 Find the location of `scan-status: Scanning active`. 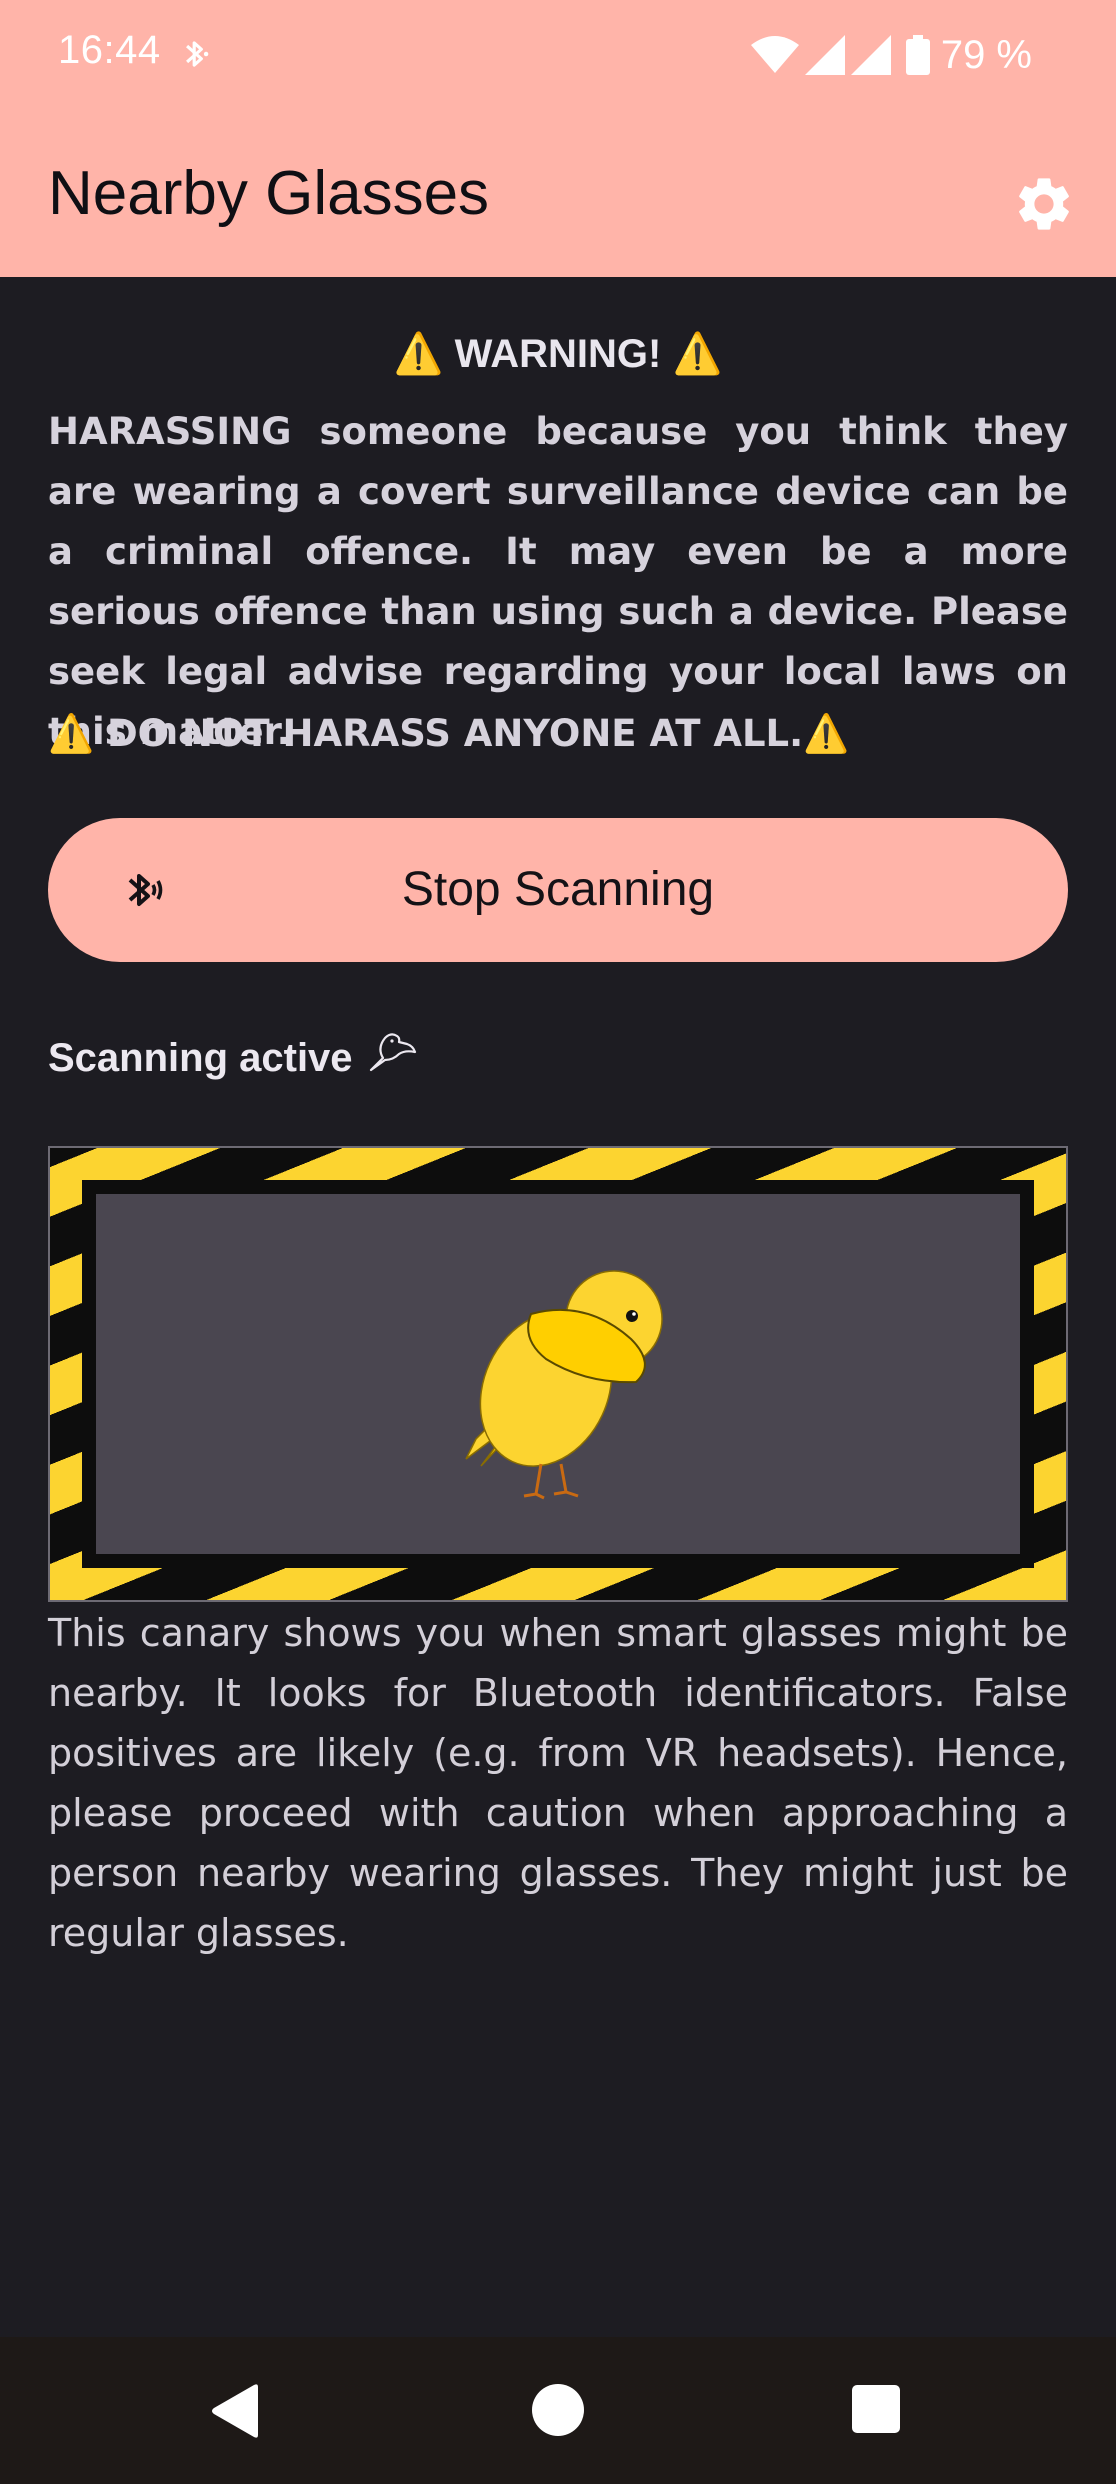

scan-status: Scanning active is located at coordinates (232, 1056).